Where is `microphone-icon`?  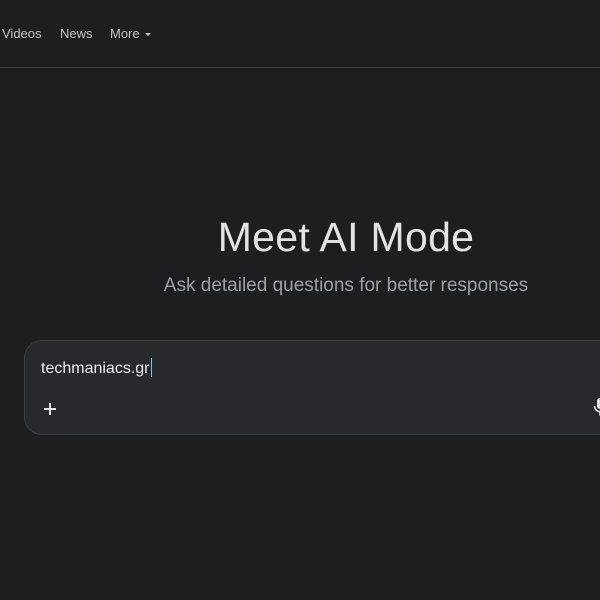
microphone-icon is located at coordinates (596, 407).